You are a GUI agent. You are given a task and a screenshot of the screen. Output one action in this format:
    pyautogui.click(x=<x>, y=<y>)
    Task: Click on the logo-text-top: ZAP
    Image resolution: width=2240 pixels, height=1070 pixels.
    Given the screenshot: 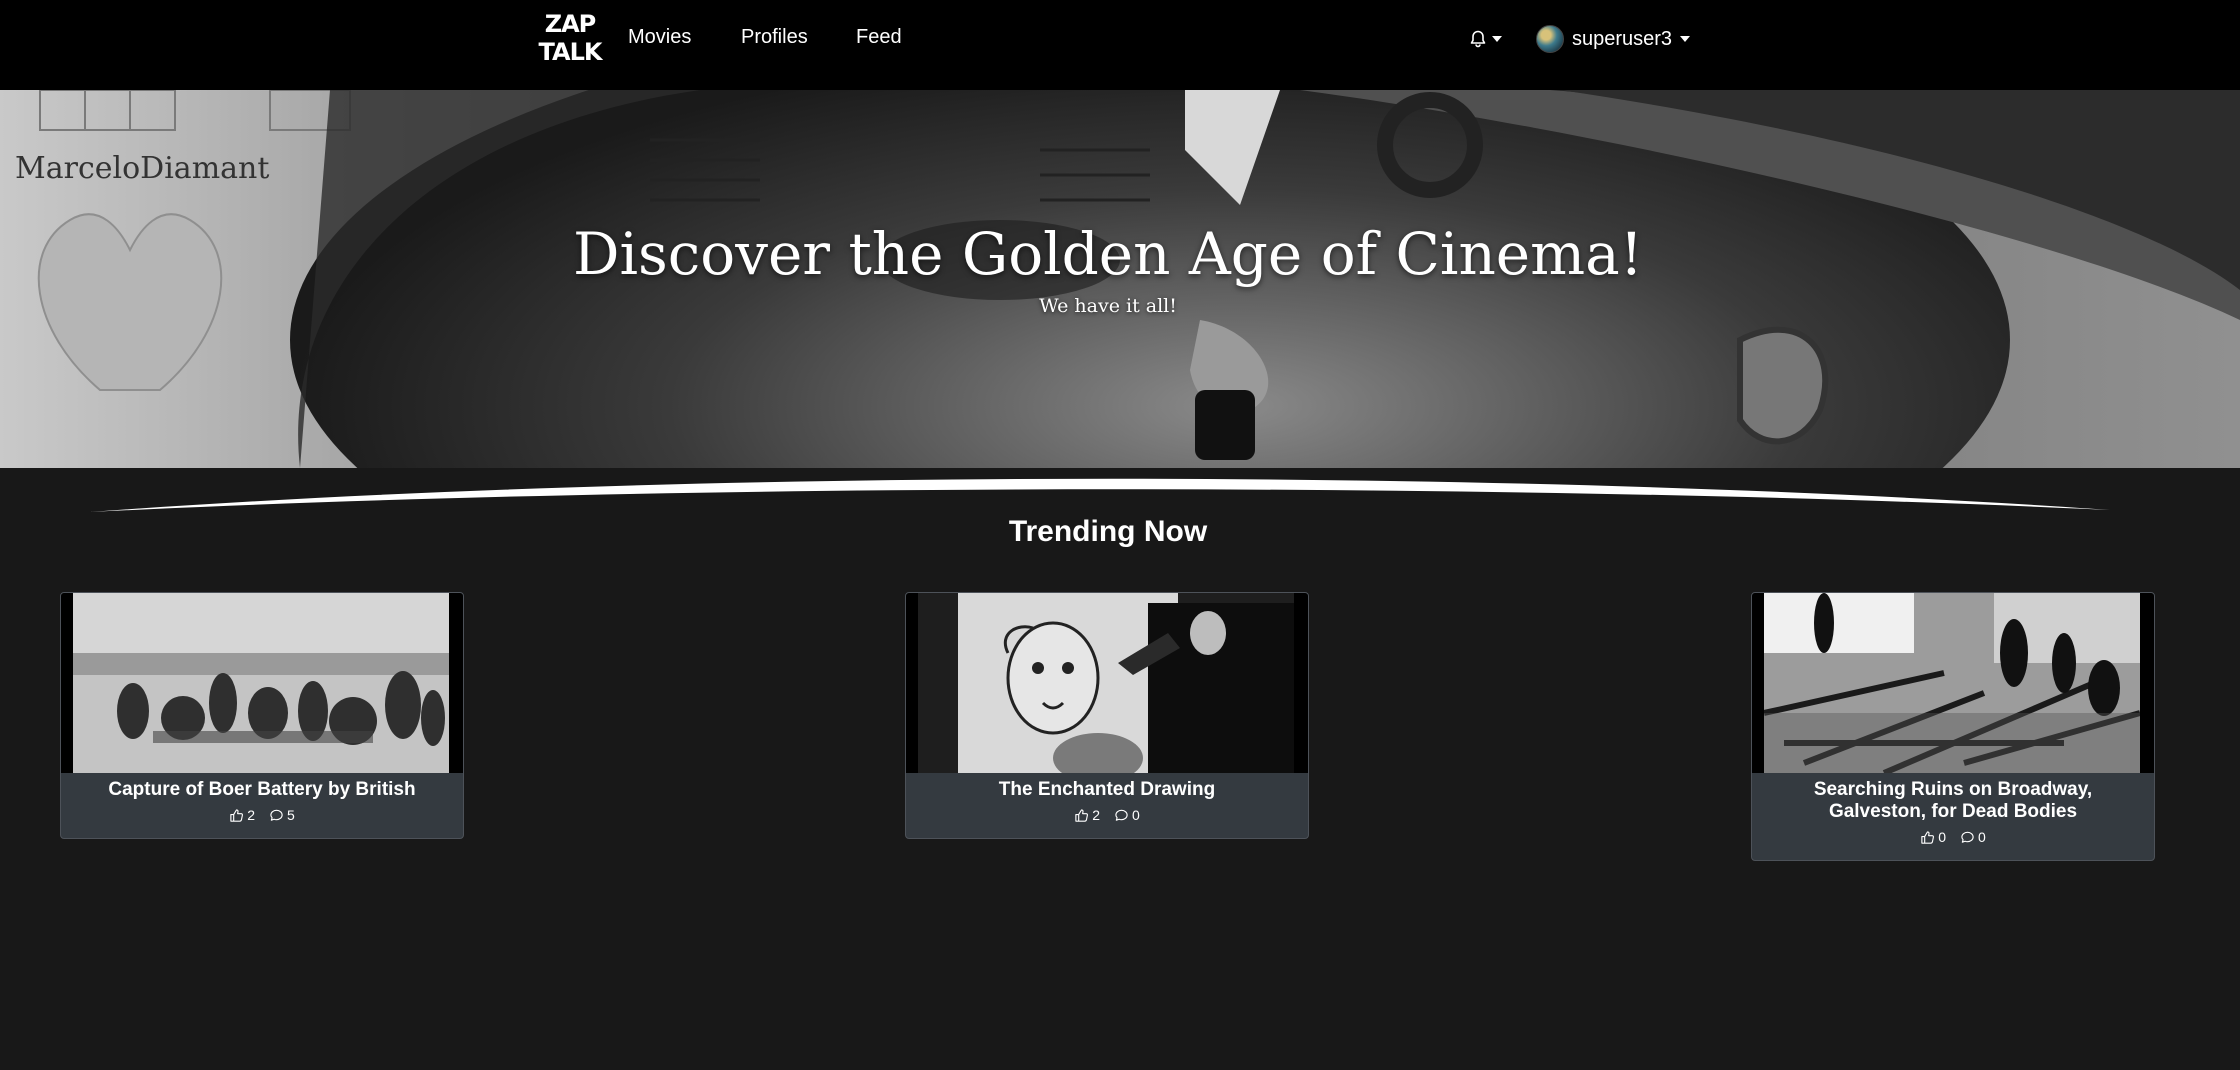 What is the action you would take?
    pyautogui.click(x=570, y=24)
    